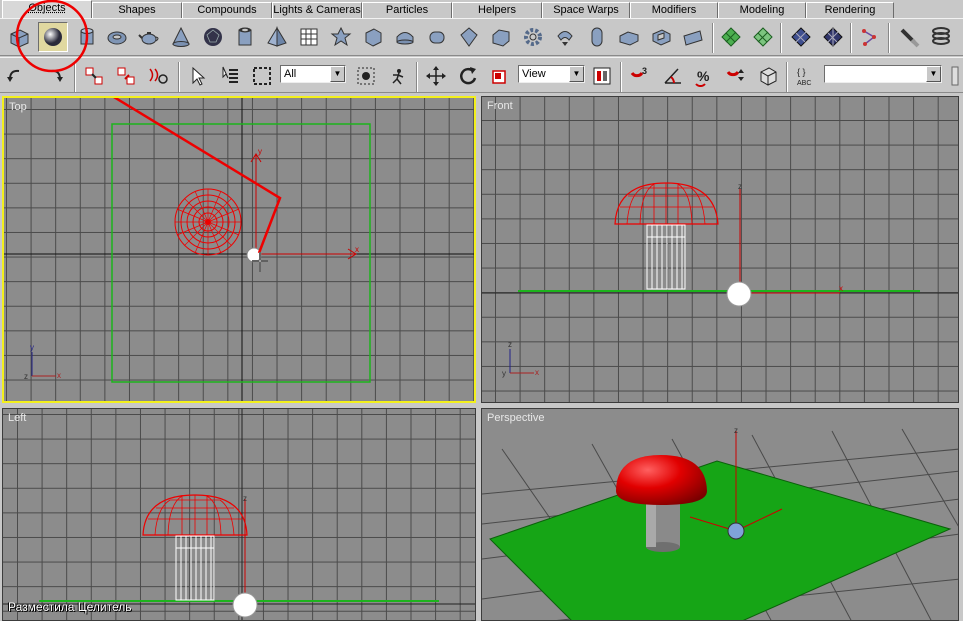 This screenshot has width=963, height=621. I want to click on select-window-crossing-button, so click(366, 76).